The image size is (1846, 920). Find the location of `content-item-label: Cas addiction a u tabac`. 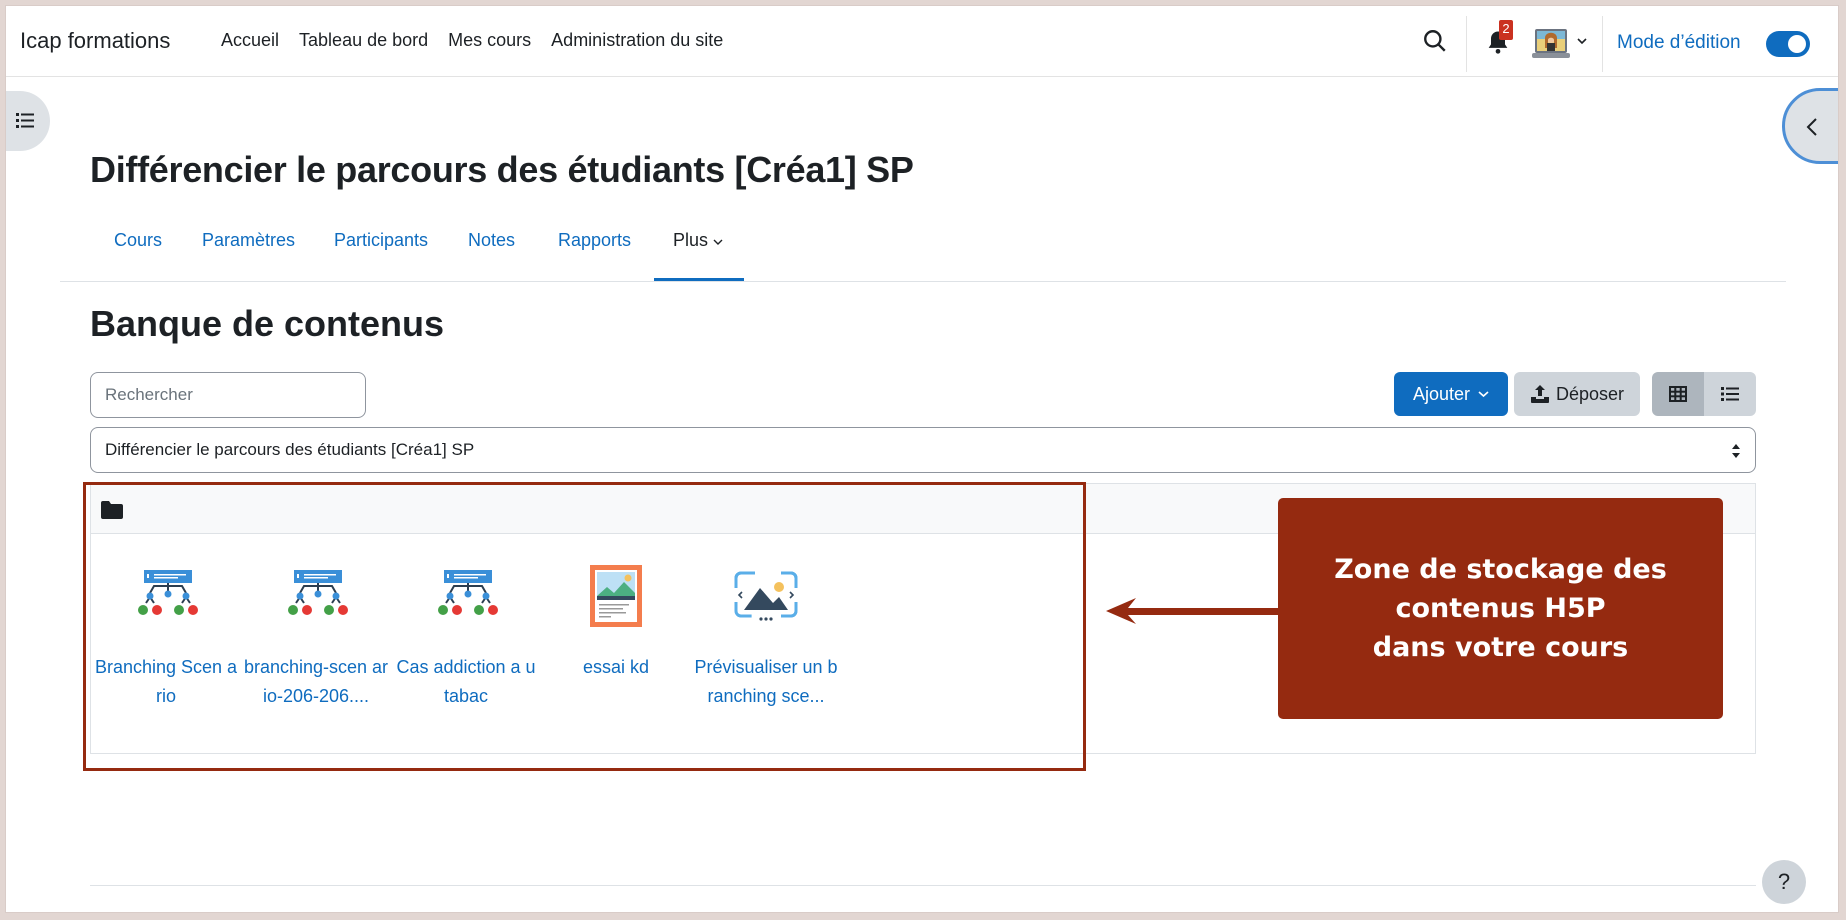

content-item-label: Cas addiction a u tabac is located at coordinates (466, 682).